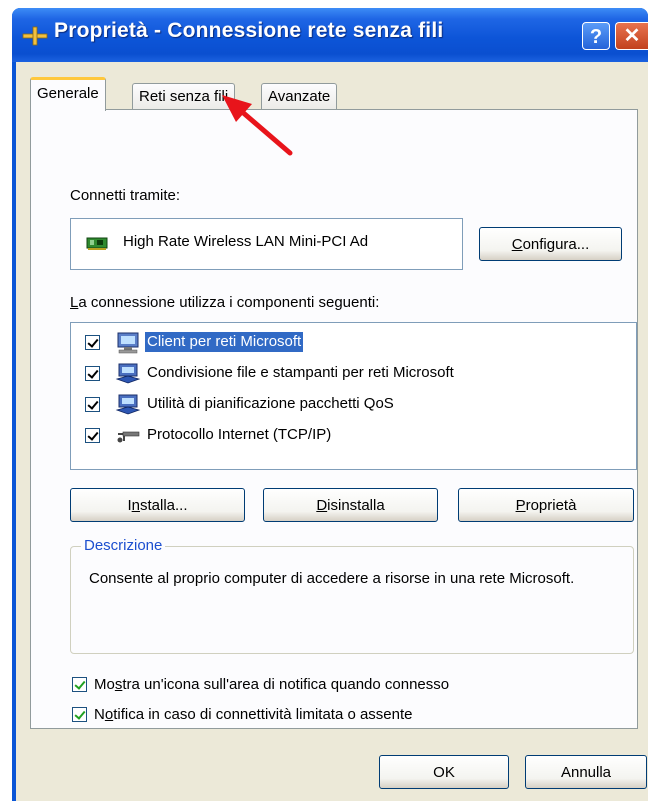 The width and height of the screenshot is (648, 801). I want to click on component-label: Client per reti Microsoft, so click(224, 342).